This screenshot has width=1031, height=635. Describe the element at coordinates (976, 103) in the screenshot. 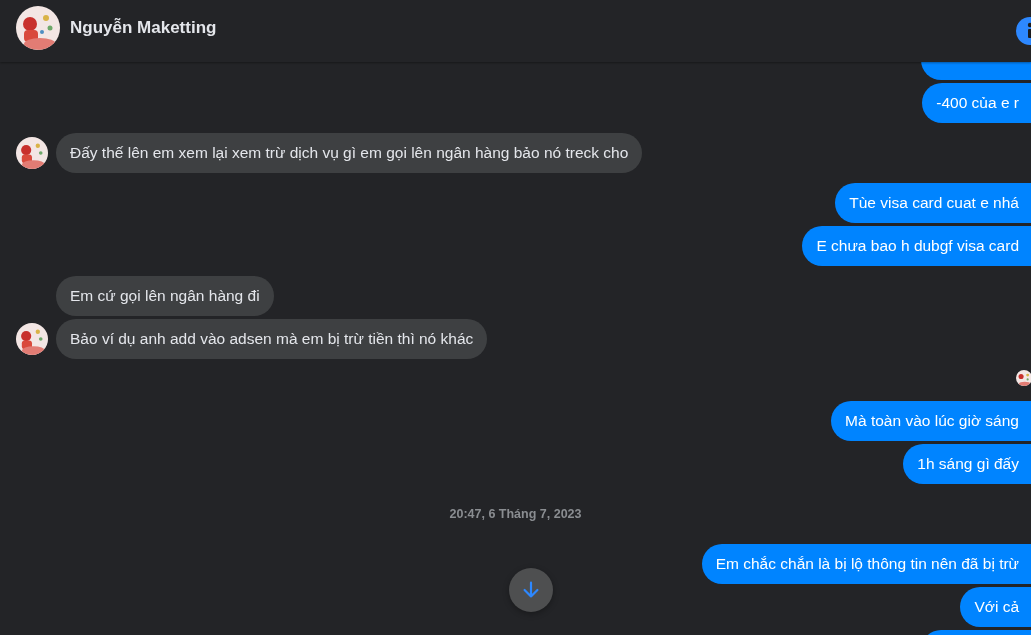

I see `sent-message: -400 của e r` at that location.